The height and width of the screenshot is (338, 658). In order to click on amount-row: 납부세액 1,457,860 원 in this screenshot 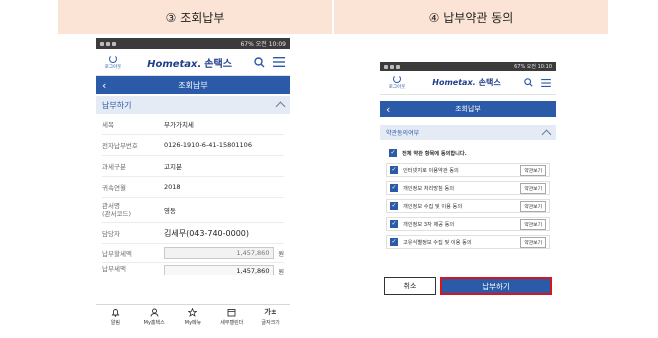, I will do `click(193, 269)`.